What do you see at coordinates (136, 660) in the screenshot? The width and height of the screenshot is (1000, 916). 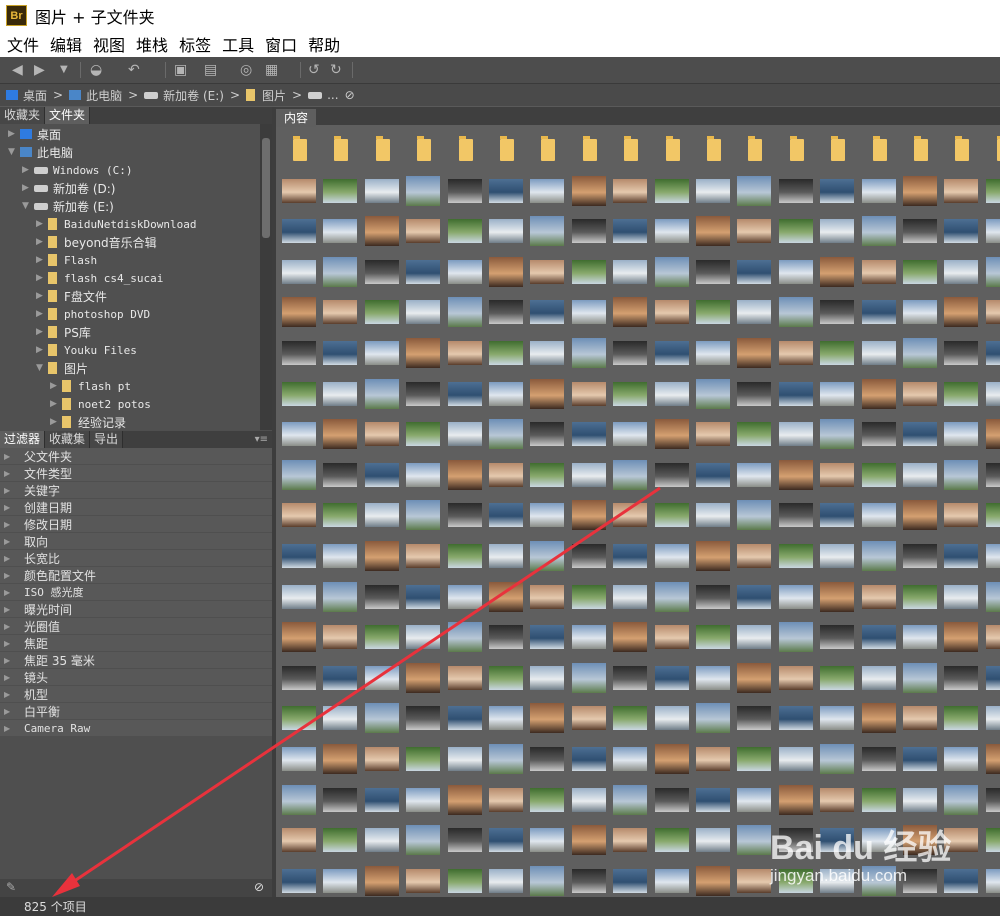 I see `filter-row: ▶ 焦距 35 毫米` at bounding box center [136, 660].